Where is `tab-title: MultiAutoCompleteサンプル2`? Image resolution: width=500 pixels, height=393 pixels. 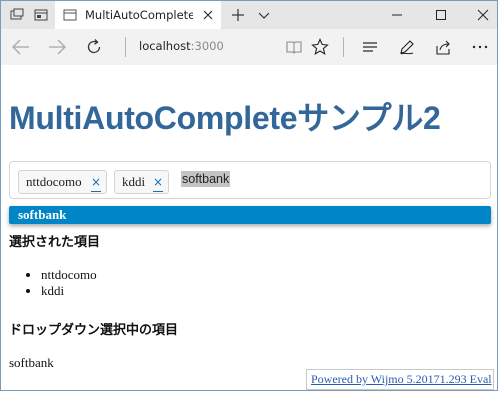
tab-title: MultiAutoCompleteサンプル2 is located at coordinates (139, 15).